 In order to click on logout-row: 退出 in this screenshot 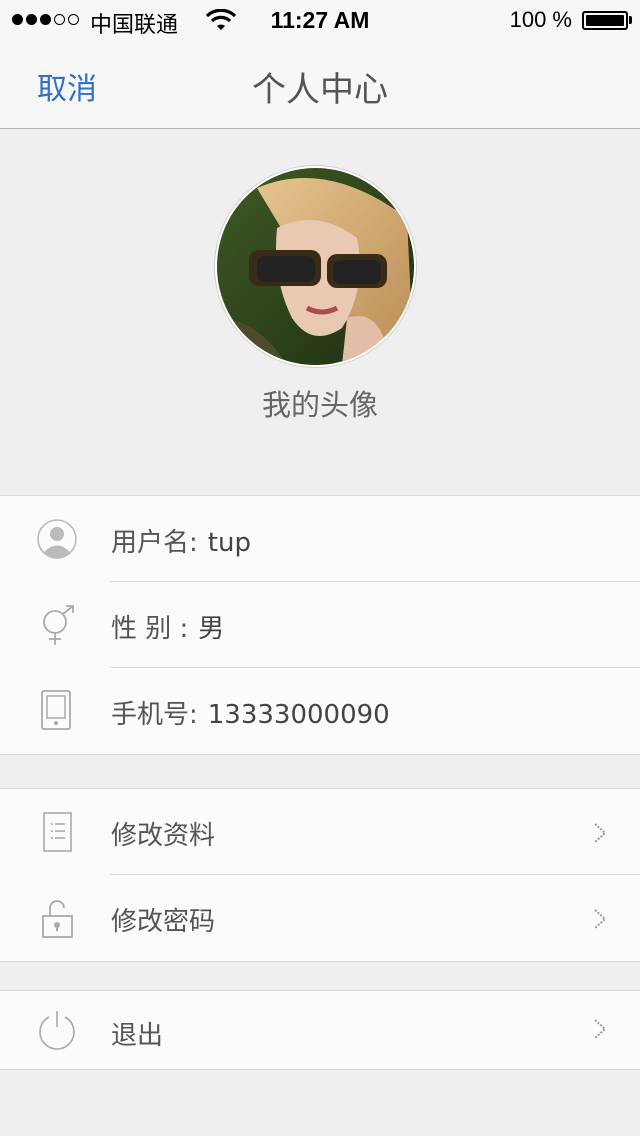, I will do `click(320, 1030)`.